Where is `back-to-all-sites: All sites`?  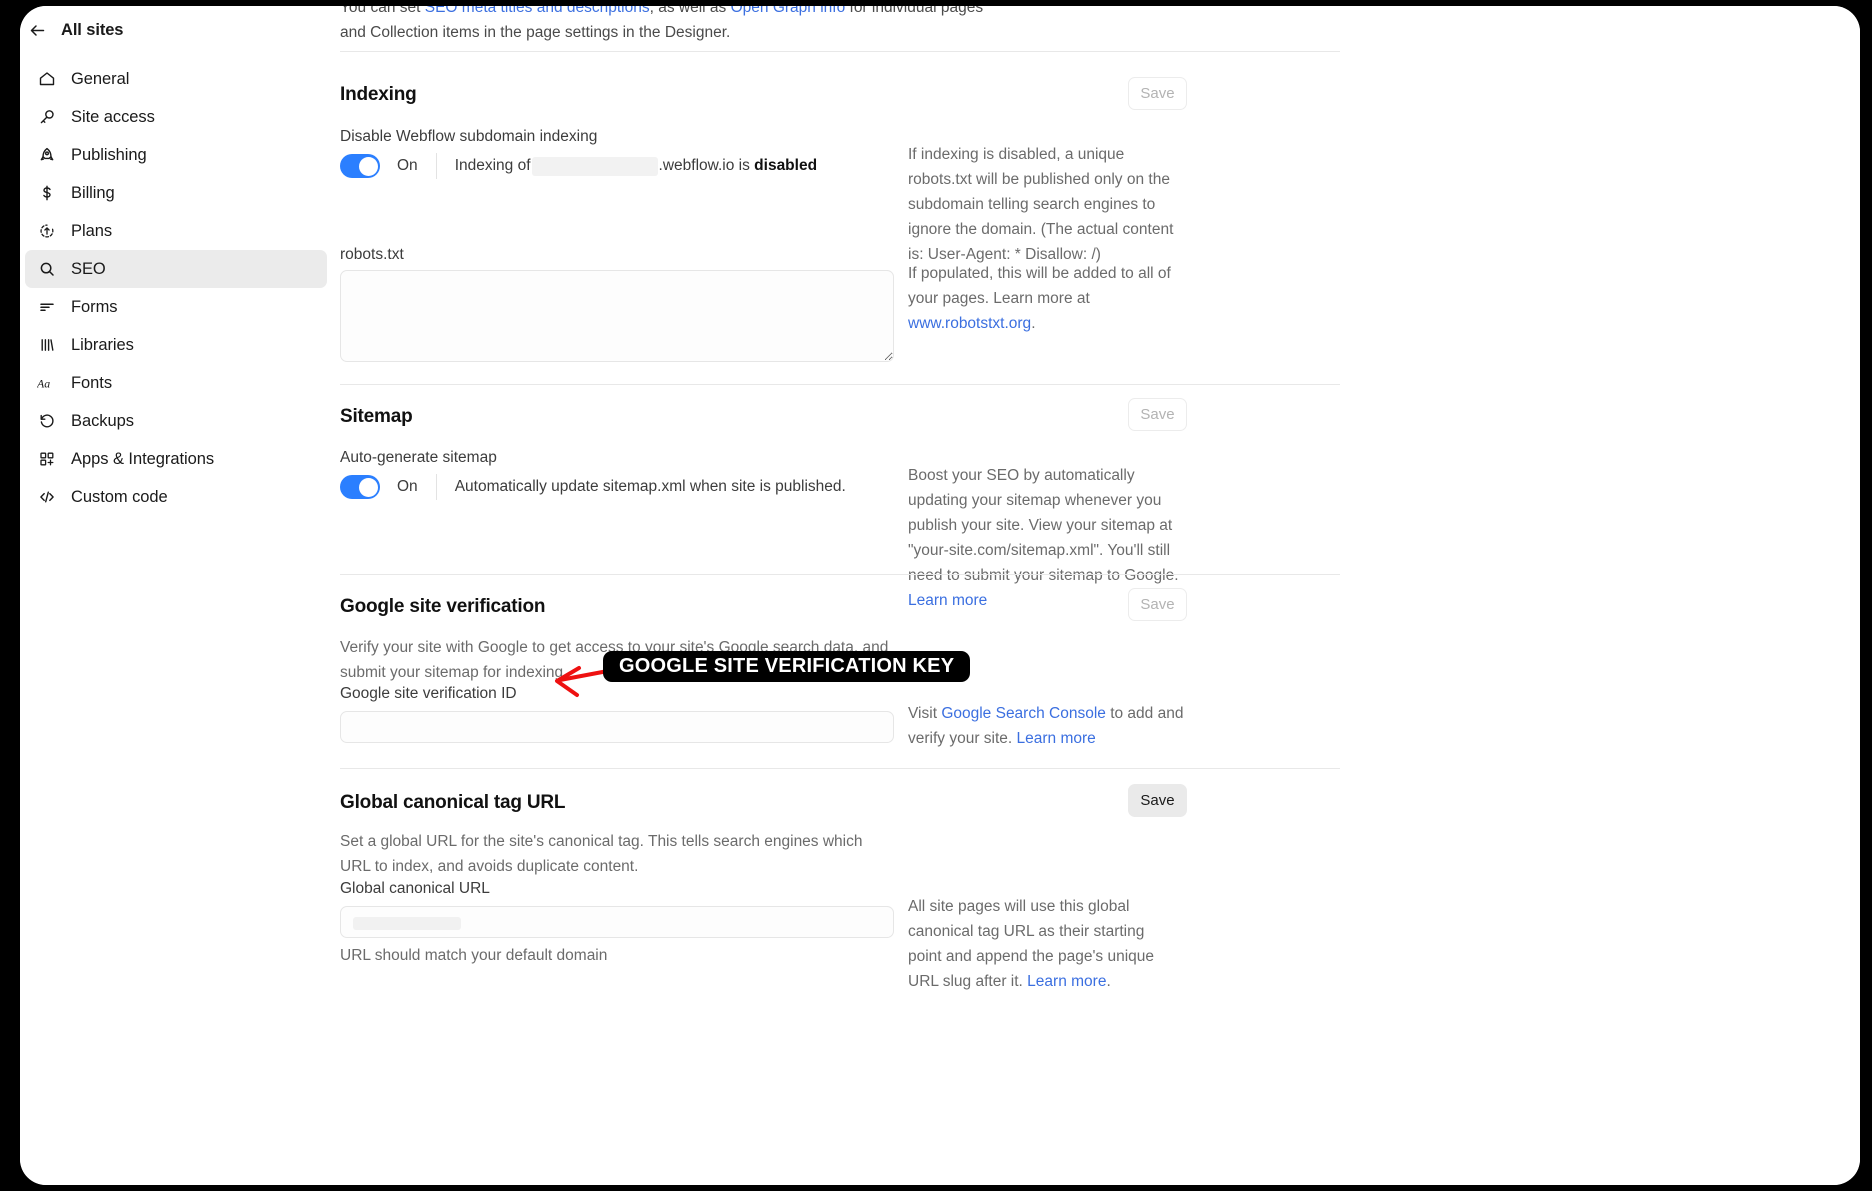 back-to-all-sites: All sites is located at coordinates (180, 30).